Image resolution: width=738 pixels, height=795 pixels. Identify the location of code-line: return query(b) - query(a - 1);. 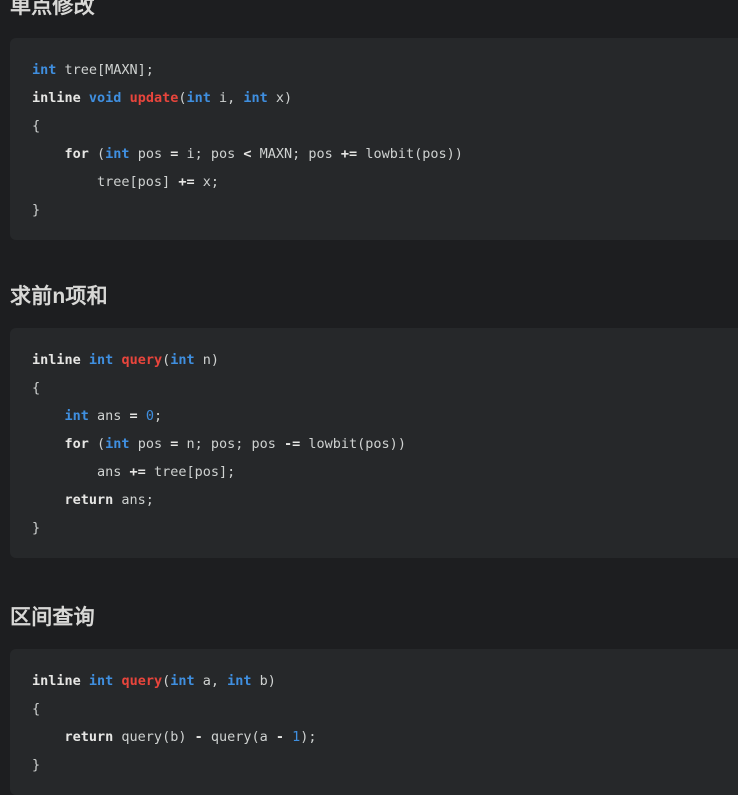
(379, 737).